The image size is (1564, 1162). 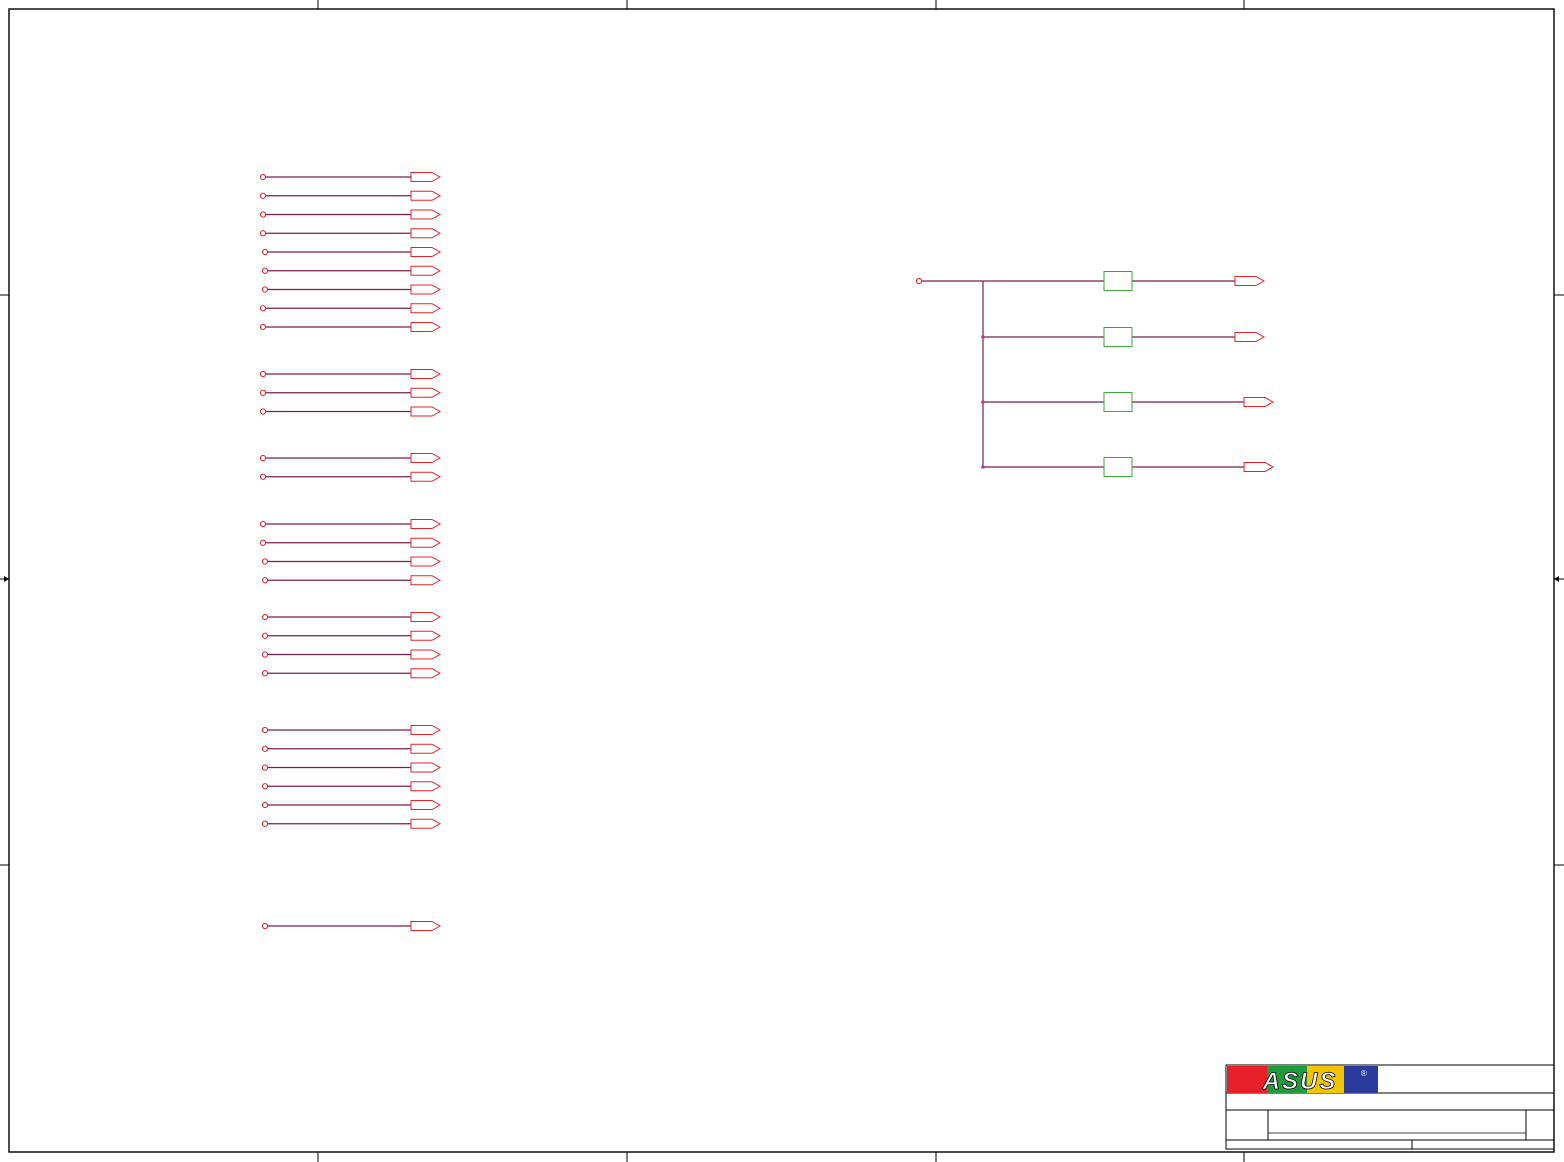 I want to click on center-arrow-icons, so click(x=781, y=579).